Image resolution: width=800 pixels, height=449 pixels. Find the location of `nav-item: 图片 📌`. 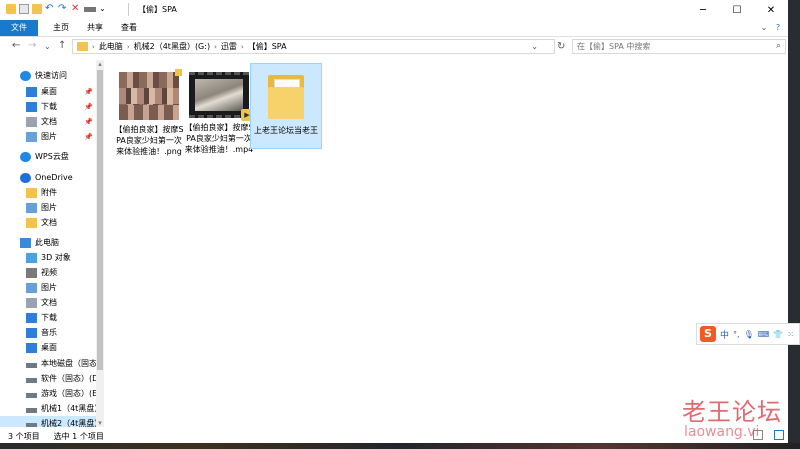

nav-item: 图片 📌 is located at coordinates (46, 136).